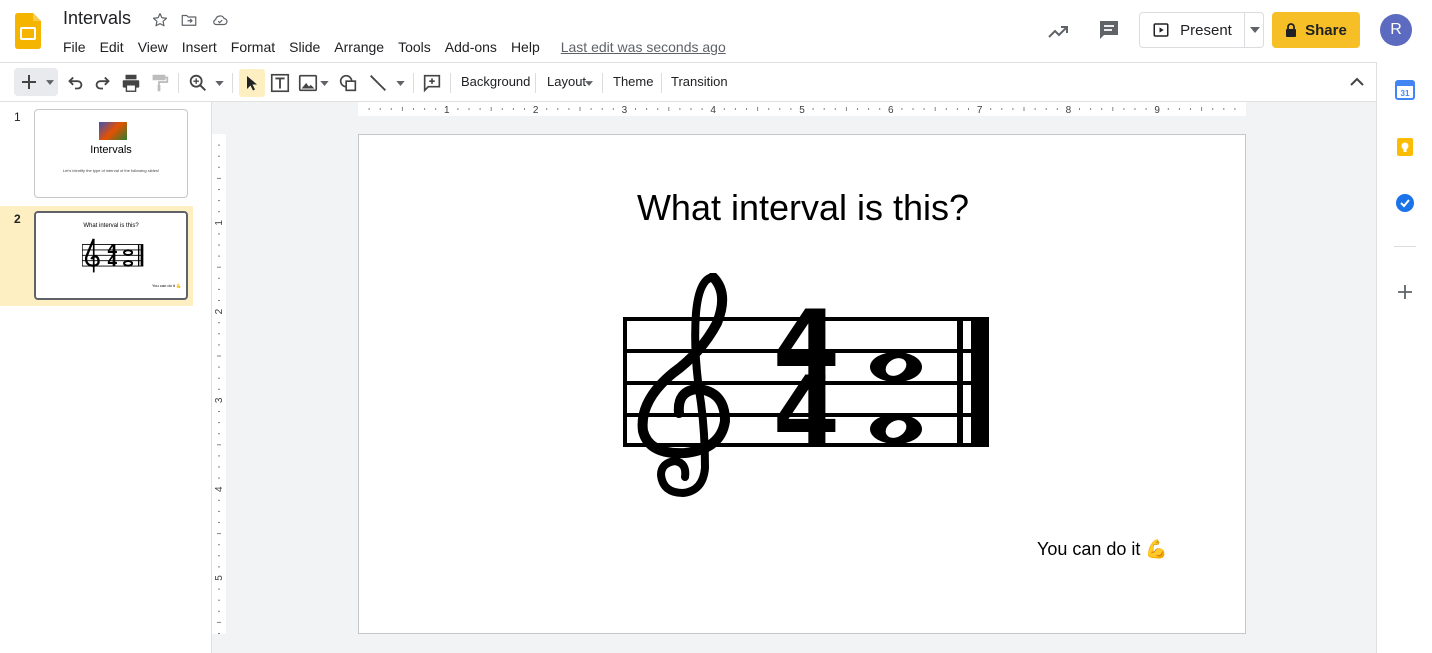 Image resolution: width=1432 pixels, height=653 pixels. Describe the element at coordinates (1058, 32) in the screenshot. I see `activity-trend-icon` at that location.